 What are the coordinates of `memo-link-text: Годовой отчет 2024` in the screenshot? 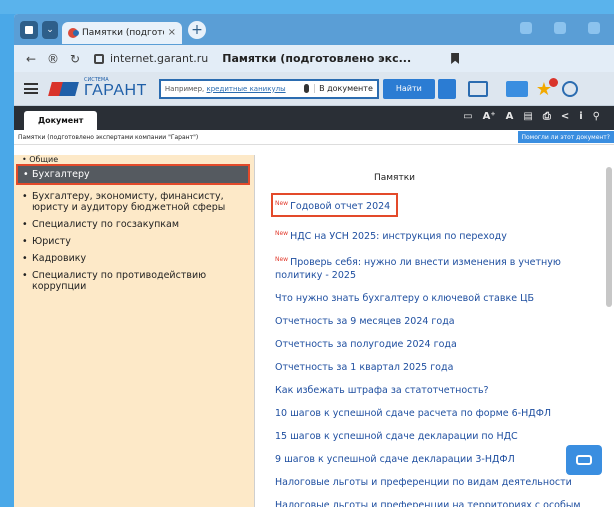 It's located at (340, 207).